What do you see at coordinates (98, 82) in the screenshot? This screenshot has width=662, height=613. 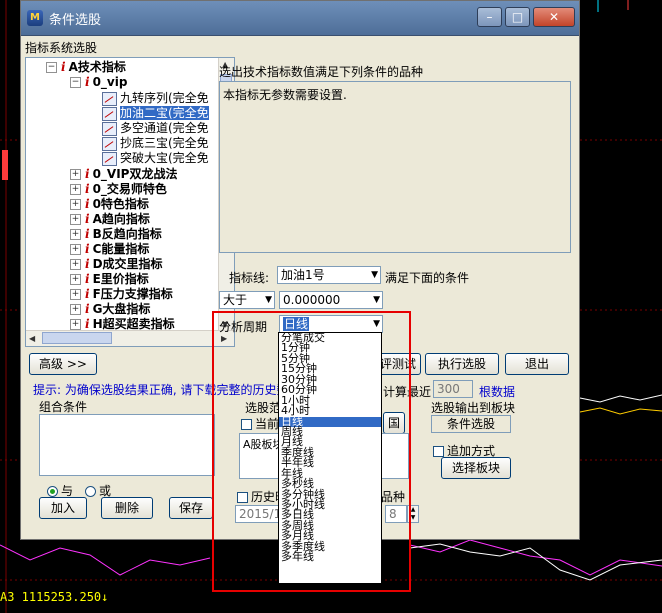 I see `tree-node: − i 0_vip` at bounding box center [98, 82].